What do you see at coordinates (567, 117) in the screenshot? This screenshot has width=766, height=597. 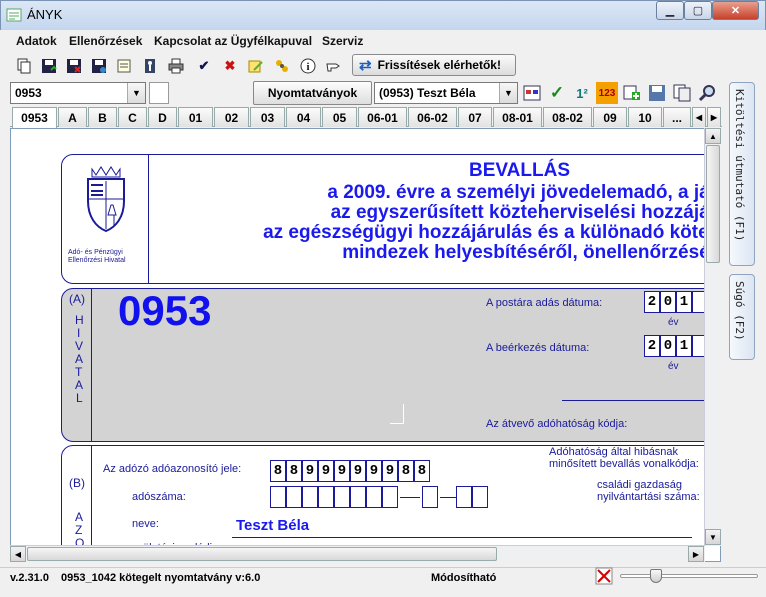 I see `tab-08-02: 08-02` at bounding box center [567, 117].